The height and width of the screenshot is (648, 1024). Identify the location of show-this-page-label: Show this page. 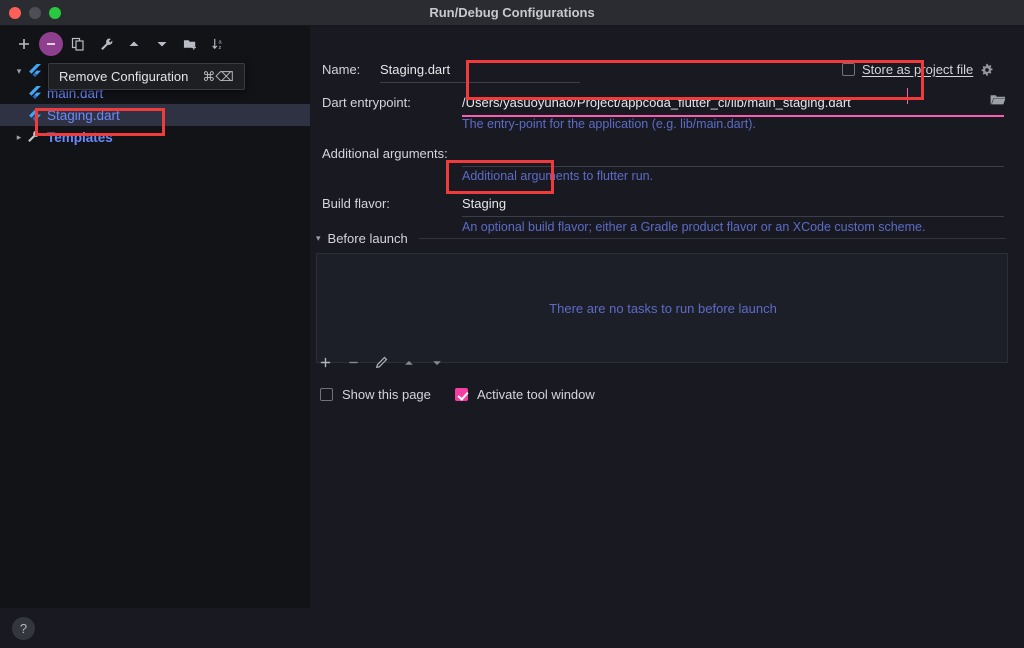
(386, 394).